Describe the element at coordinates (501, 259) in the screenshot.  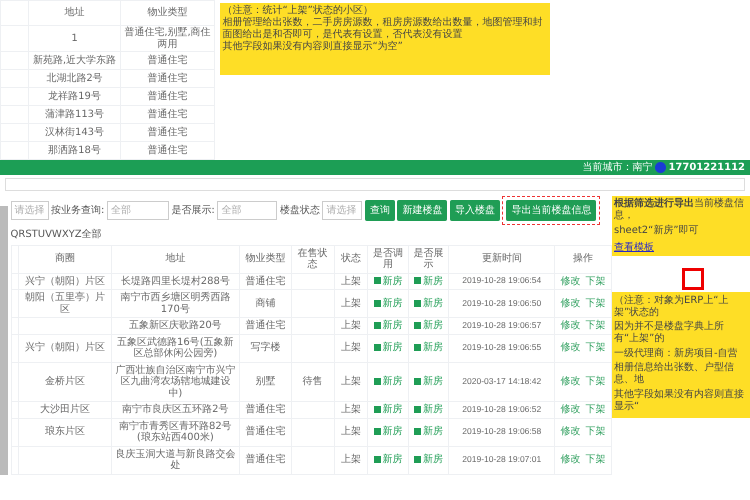
I see `column-header: 更新时间` at that location.